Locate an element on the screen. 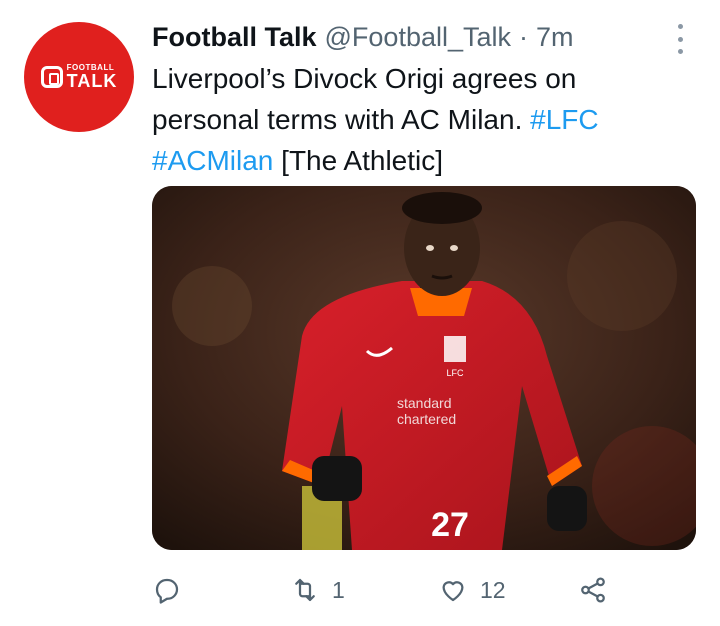 The image size is (720, 626). tweet-header: Football Talk @Football_Talk · 7m is located at coordinates (426, 37).